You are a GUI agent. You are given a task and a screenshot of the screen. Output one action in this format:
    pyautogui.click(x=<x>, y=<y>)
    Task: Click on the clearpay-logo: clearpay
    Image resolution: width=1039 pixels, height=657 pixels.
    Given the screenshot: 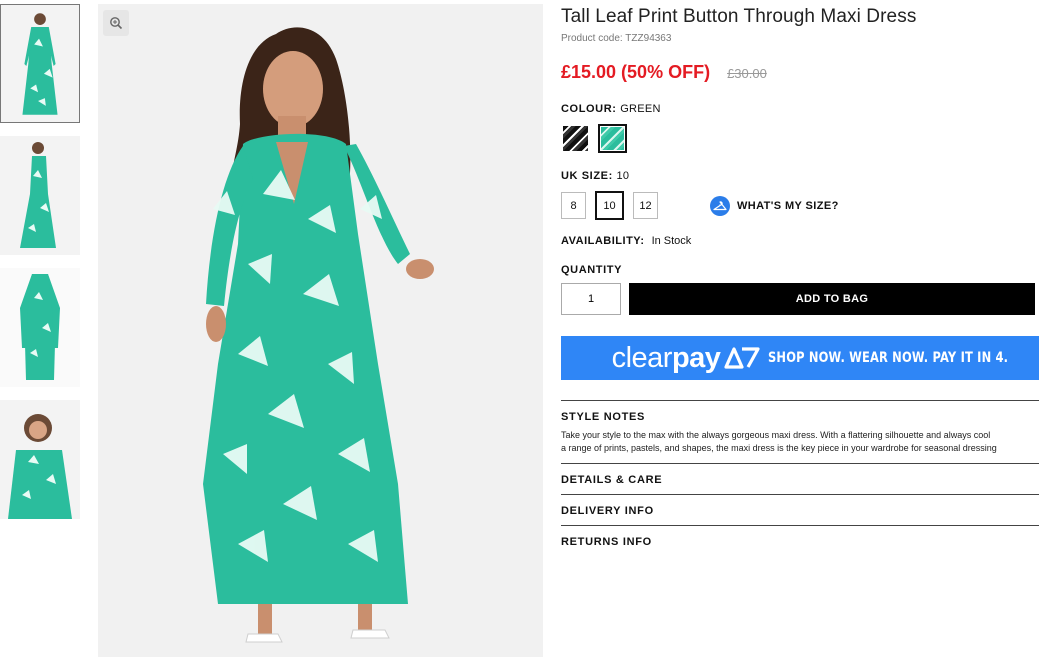 What is the action you would take?
    pyautogui.click(x=666, y=358)
    